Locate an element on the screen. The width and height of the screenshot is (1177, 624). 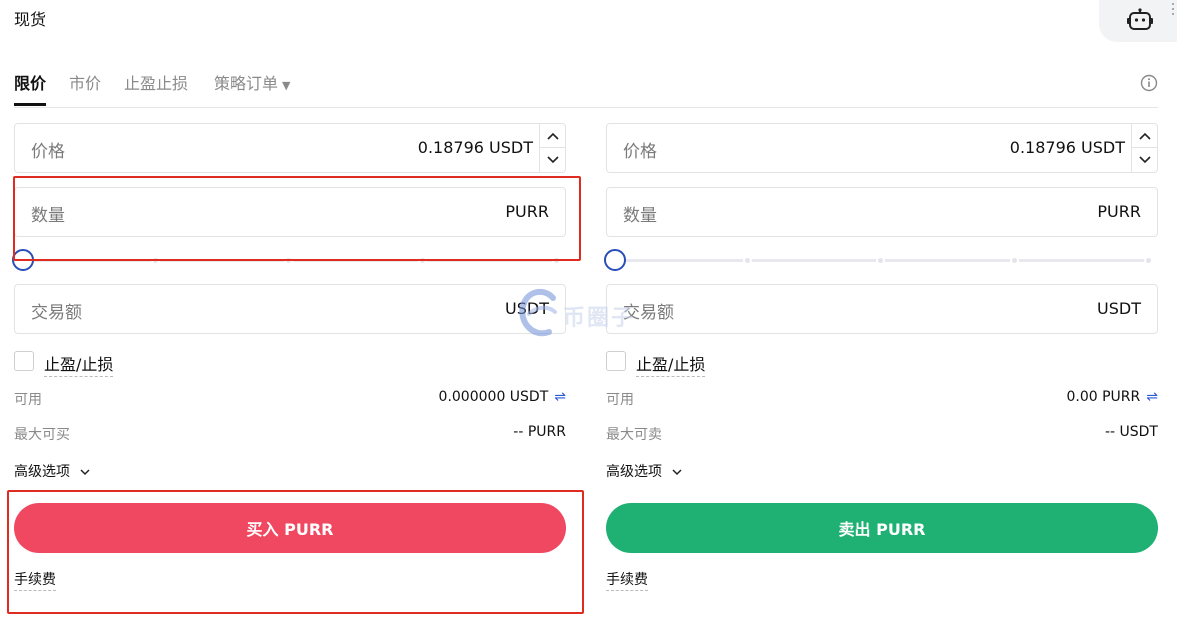
sell-price-label: 价格 is located at coordinates (640, 152).